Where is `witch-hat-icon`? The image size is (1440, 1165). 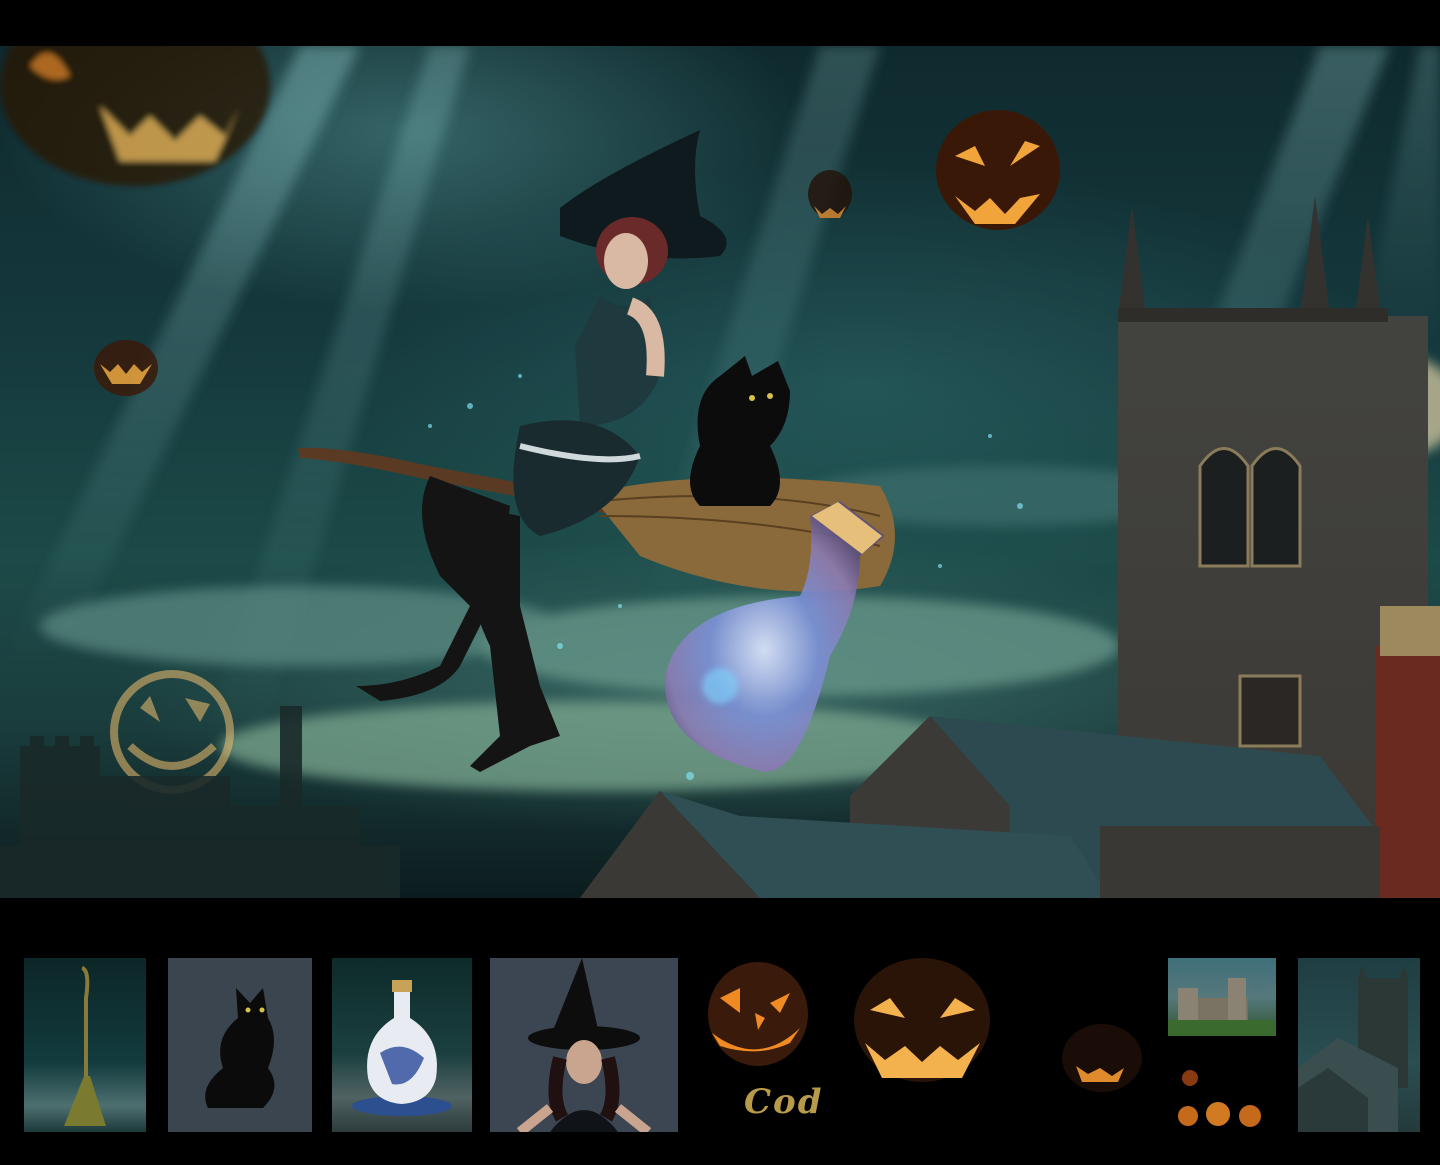
witch-hat-icon is located at coordinates (584, 1045).